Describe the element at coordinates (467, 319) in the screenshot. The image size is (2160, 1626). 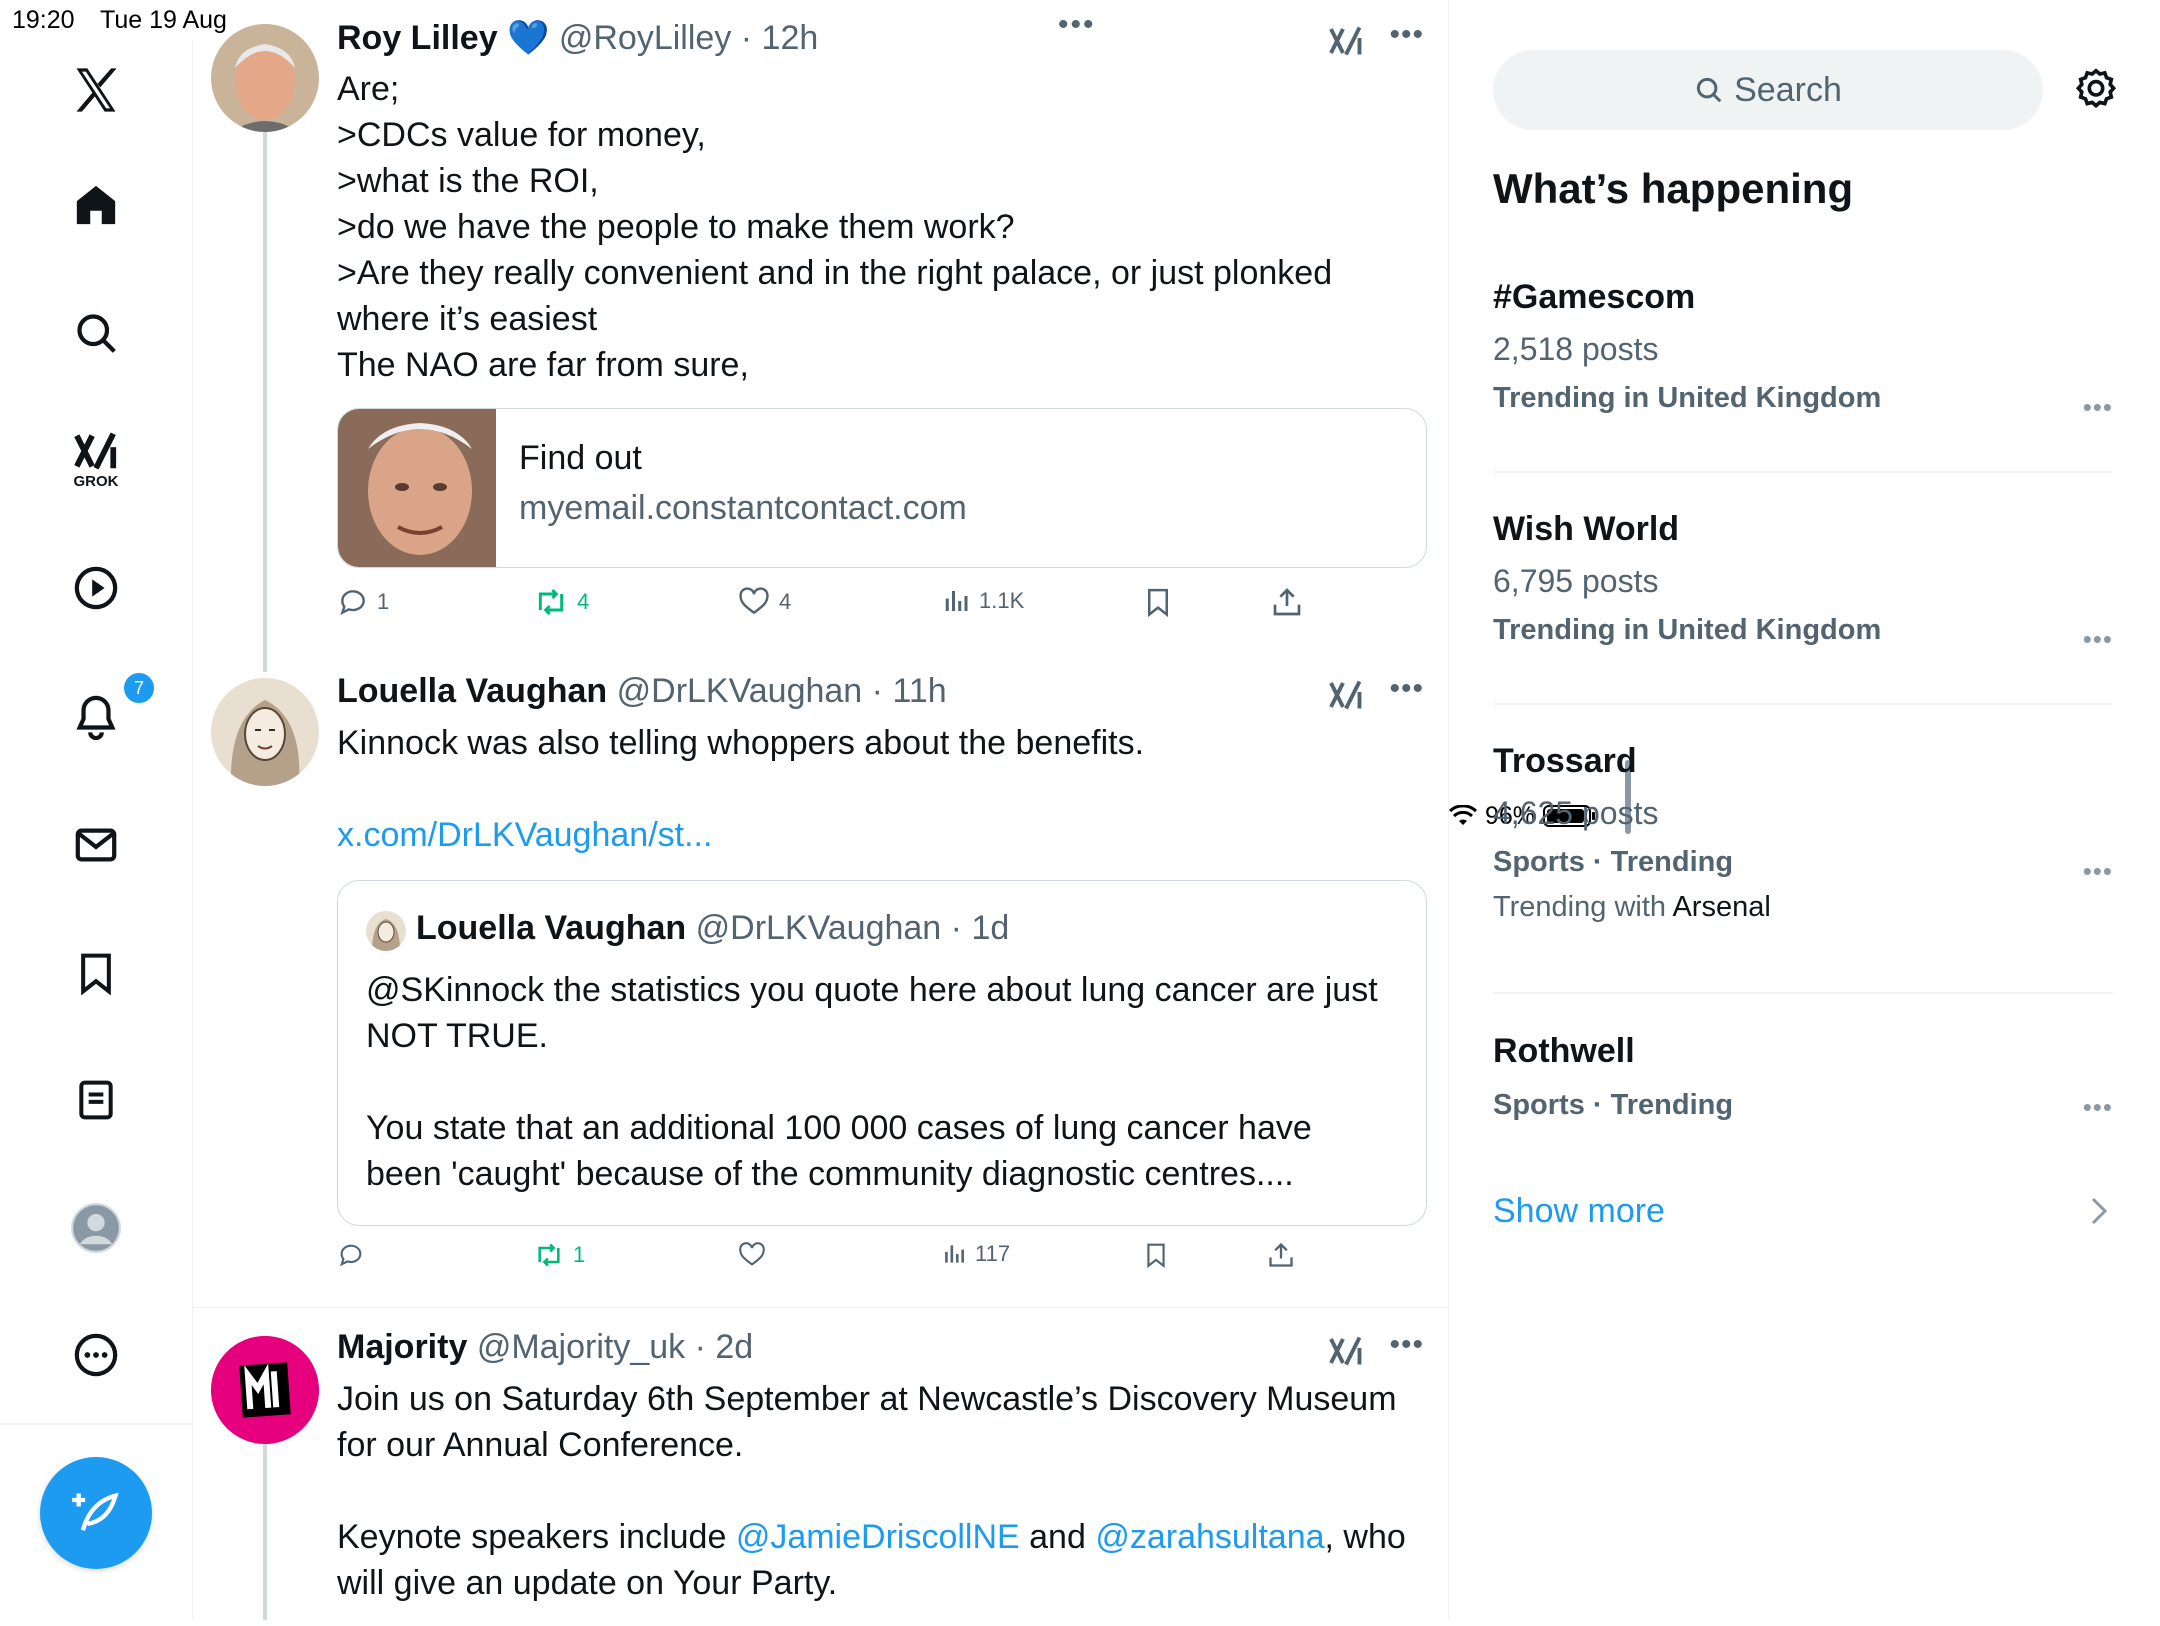
I see `tweet-line: where it’s easiest` at that location.